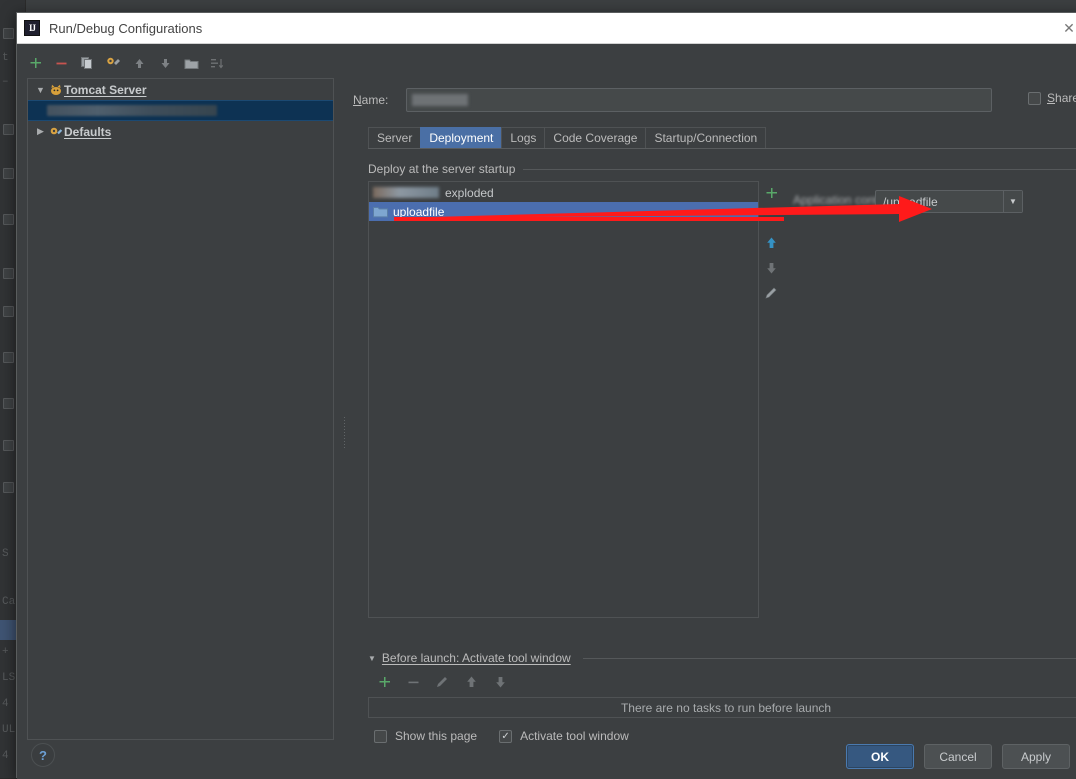 The height and width of the screenshot is (779, 1076). I want to click on save-configuration-button, so click(113, 63).